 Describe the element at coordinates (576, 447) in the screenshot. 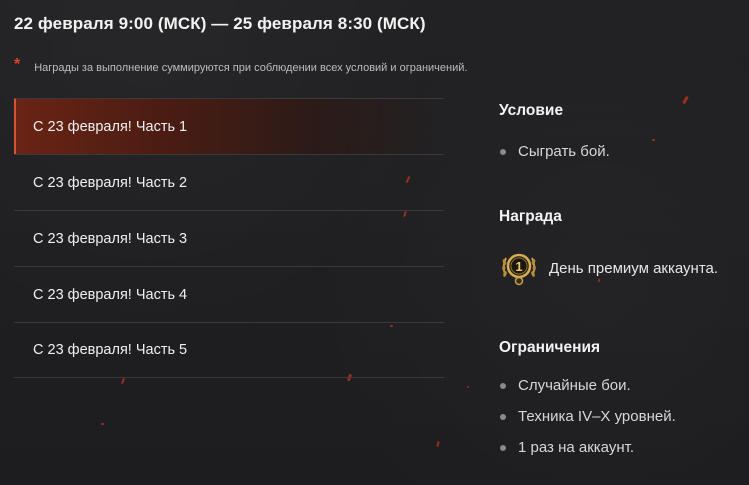

I see `restriction-item-text: 1 раз на аккаунт.` at that location.